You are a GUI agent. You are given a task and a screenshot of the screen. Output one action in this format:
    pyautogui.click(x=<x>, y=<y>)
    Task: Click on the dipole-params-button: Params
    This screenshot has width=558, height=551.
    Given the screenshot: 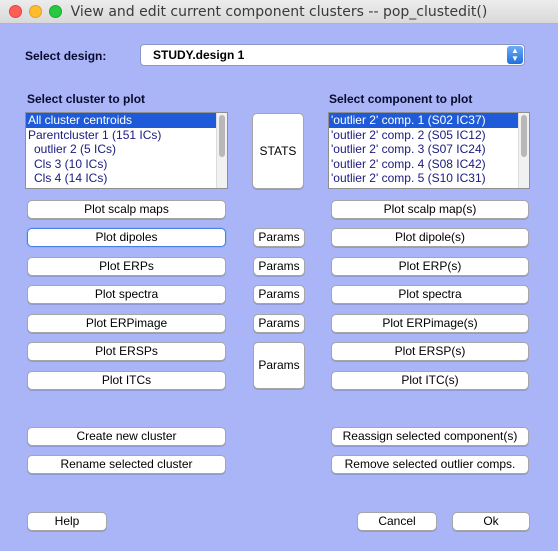 What is the action you would take?
    pyautogui.click(x=279, y=237)
    